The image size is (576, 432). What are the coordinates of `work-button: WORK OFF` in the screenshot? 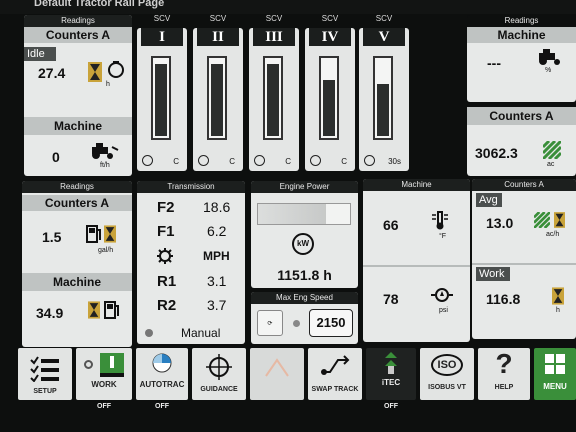 It's located at (104, 379).